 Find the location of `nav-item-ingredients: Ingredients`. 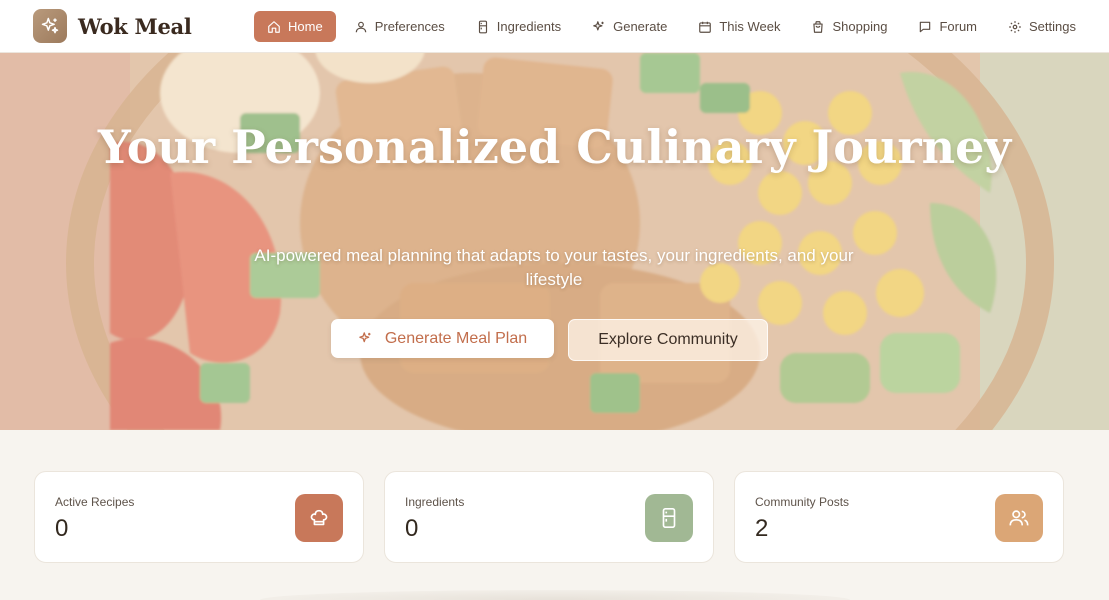

nav-item-ingredients: Ingredients is located at coordinates (518, 26).